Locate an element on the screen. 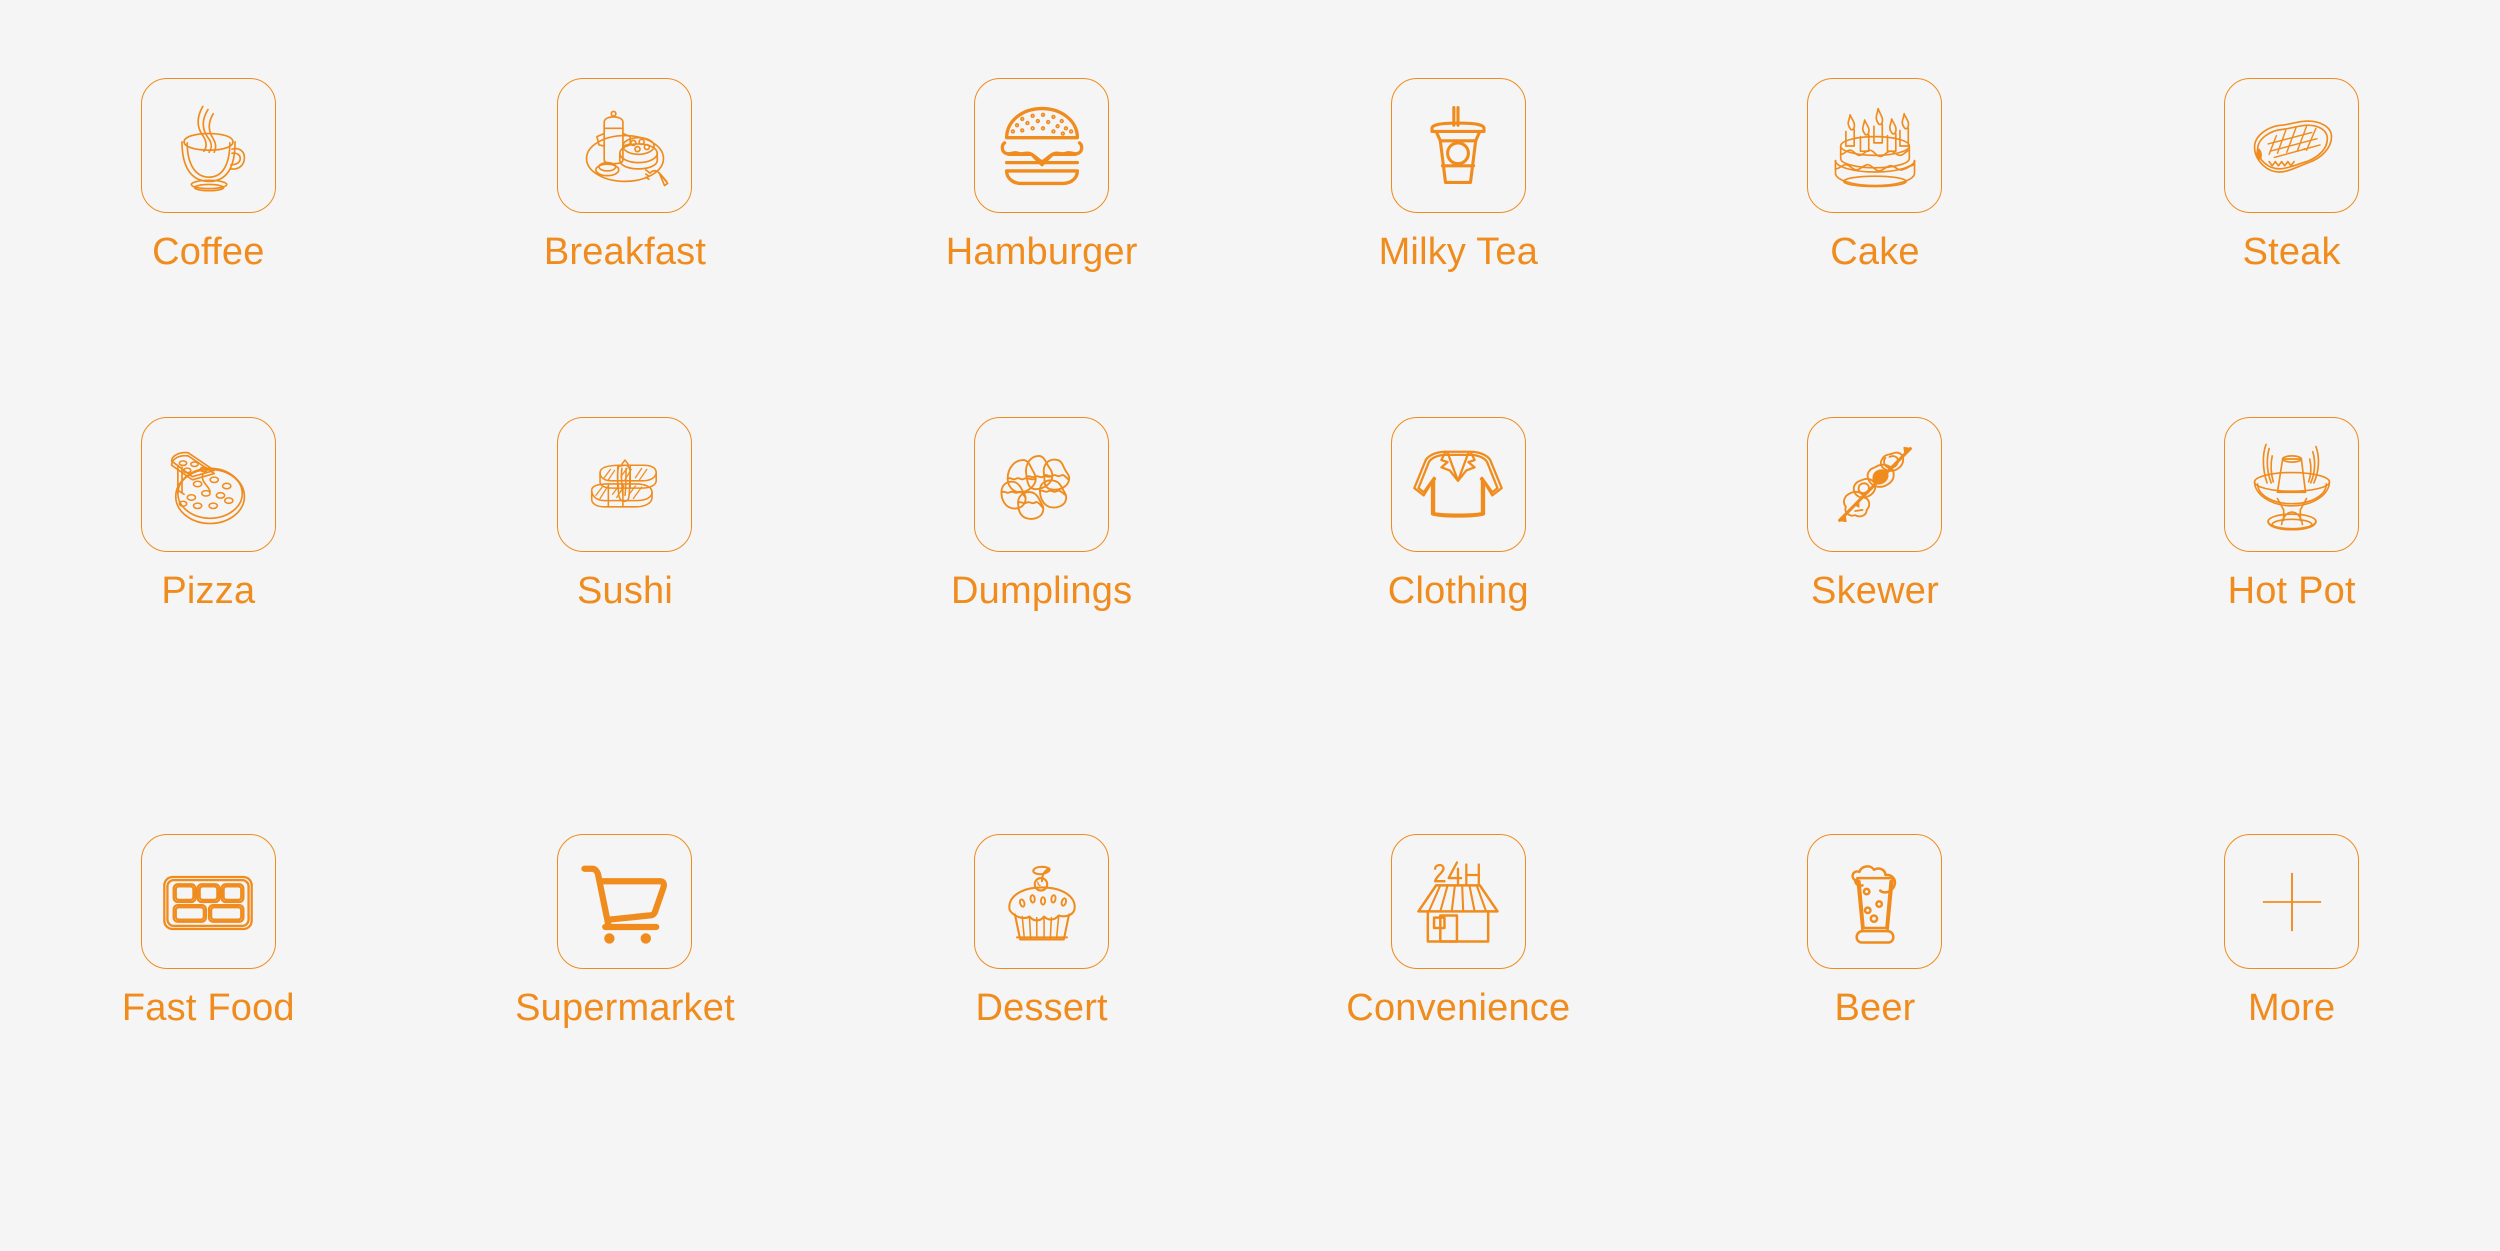 The width and height of the screenshot is (2500, 1251). category-item-coffee: Coffee is located at coordinates (208, 208).